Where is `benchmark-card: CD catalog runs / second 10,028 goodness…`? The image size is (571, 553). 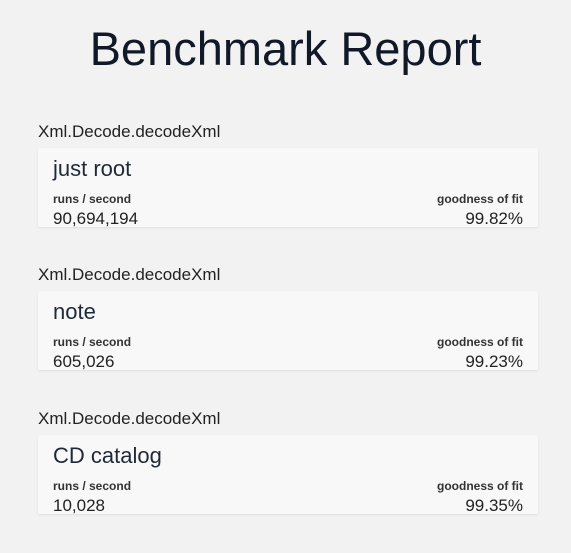
benchmark-card: CD catalog runs / second 10,028 goodness… is located at coordinates (288, 475).